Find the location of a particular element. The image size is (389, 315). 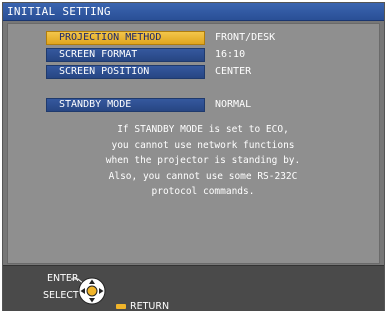

dpad-icon is located at coordinates (92, 291).